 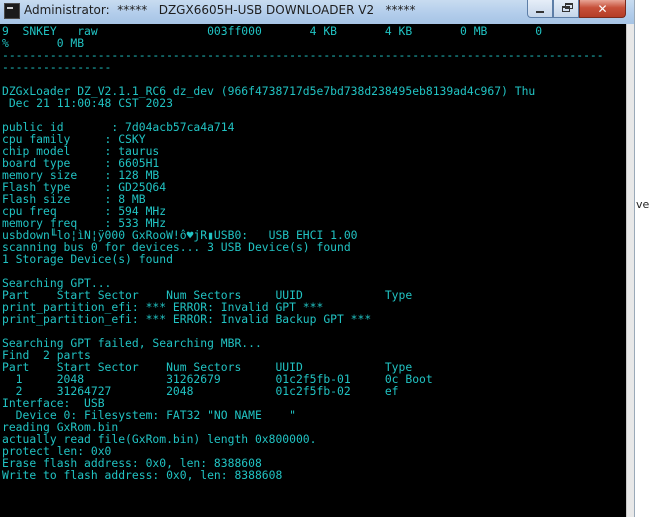 What do you see at coordinates (630, 270) in the screenshot?
I see `vertical-scrollbar` at bounding box center [630, 270].